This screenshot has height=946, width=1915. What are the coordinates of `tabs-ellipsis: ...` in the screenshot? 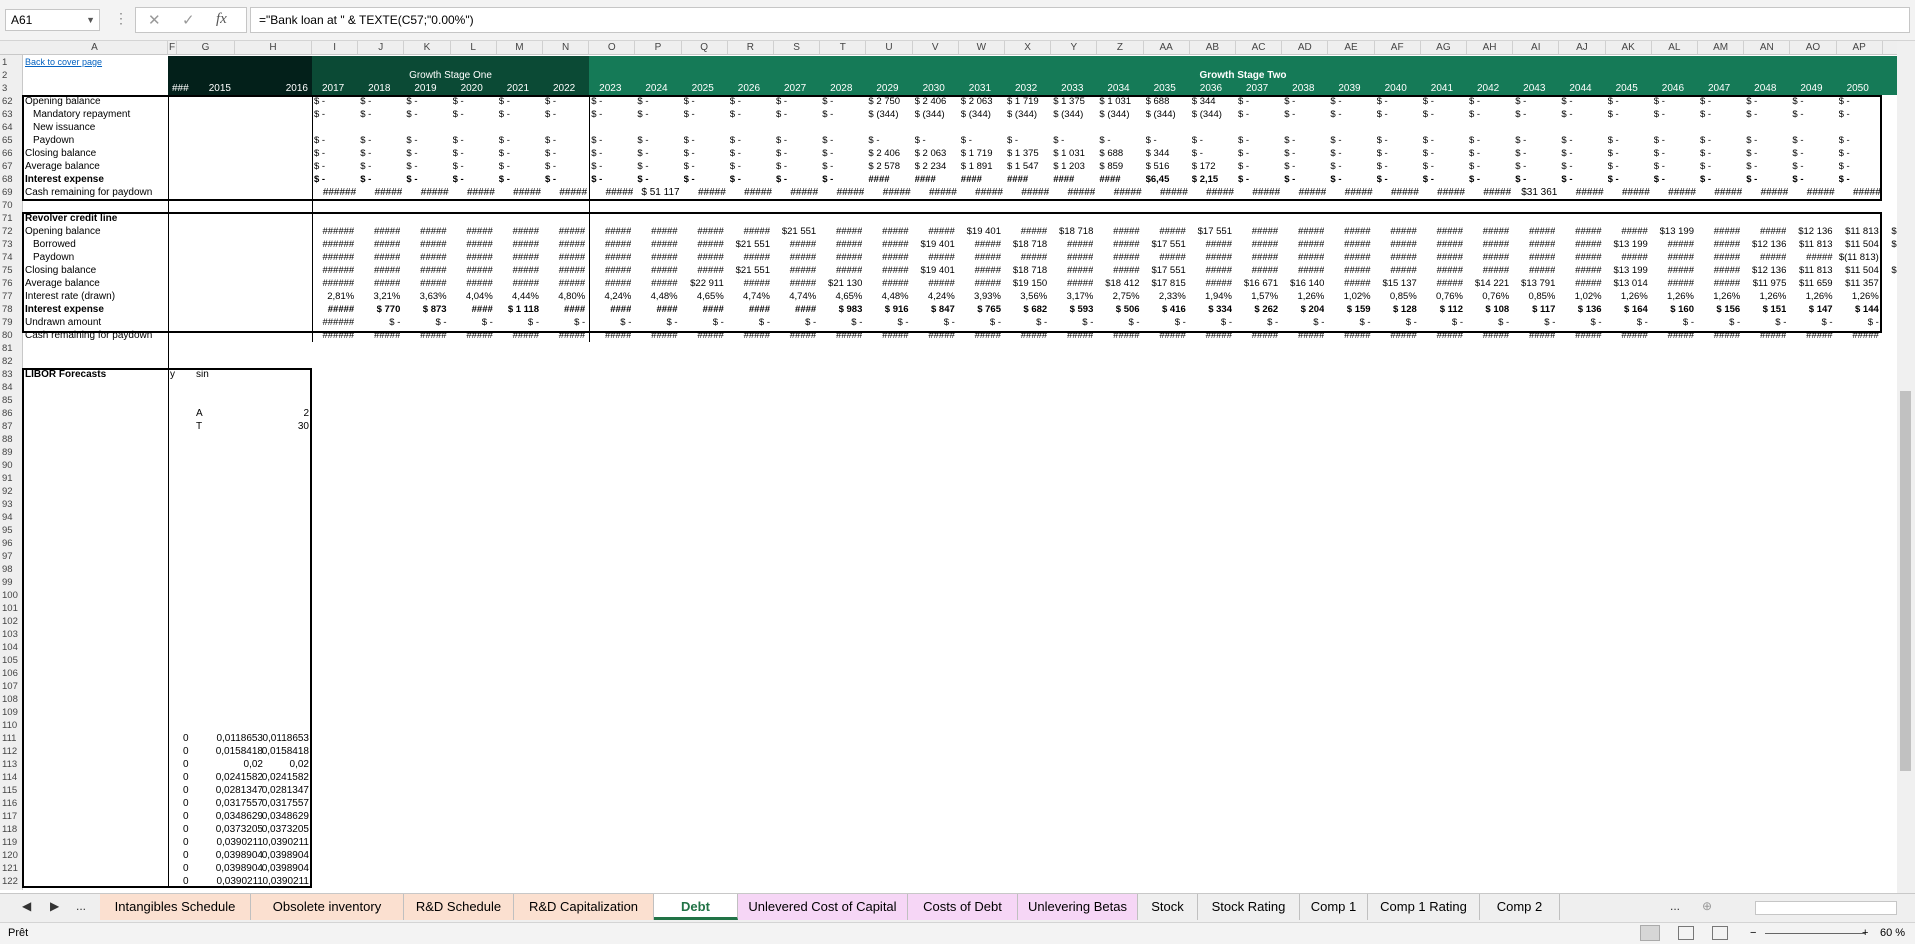 It's located at (81, 906).